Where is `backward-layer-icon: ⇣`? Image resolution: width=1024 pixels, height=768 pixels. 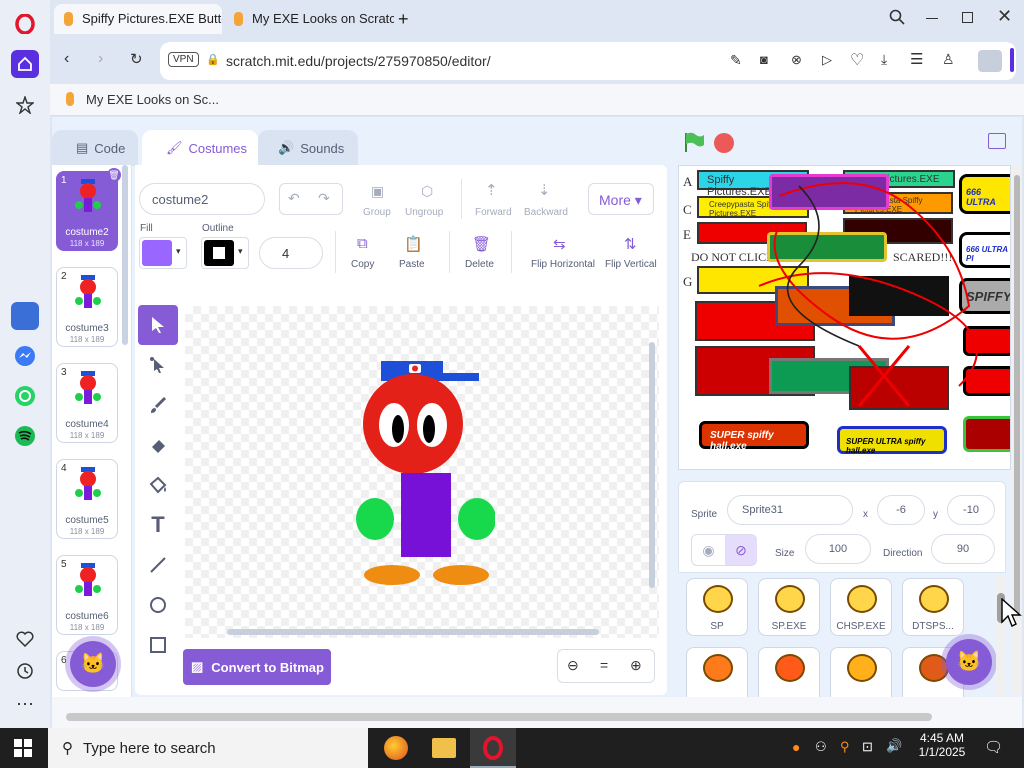 backward-layer-icon: ⇣ is located at coordinates (544, 190).